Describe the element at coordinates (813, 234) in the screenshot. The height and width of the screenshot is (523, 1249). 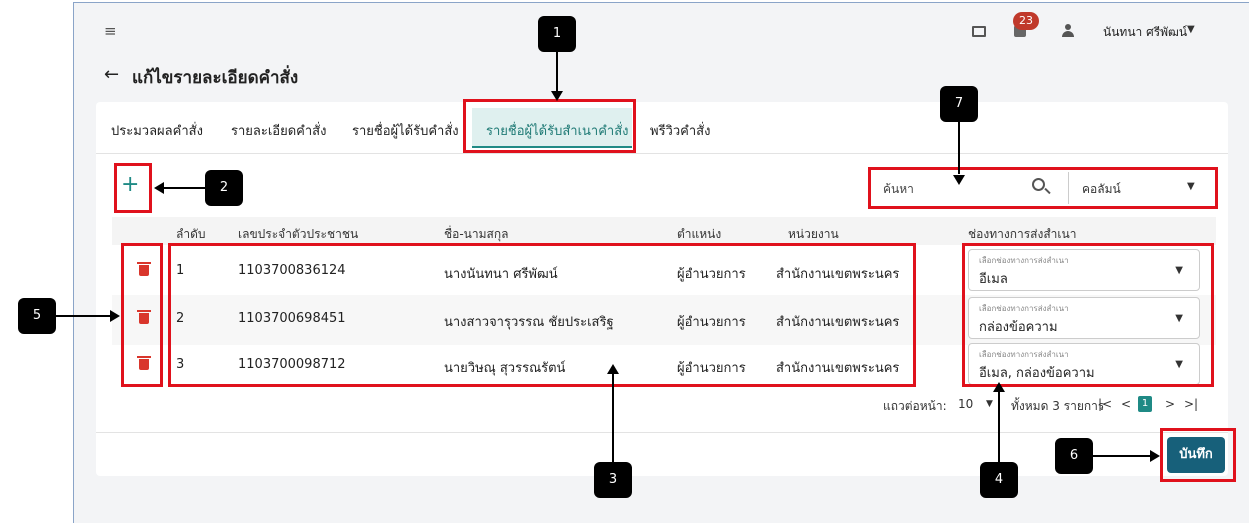
I see `header-unit: หน่วยงาน` at that location.